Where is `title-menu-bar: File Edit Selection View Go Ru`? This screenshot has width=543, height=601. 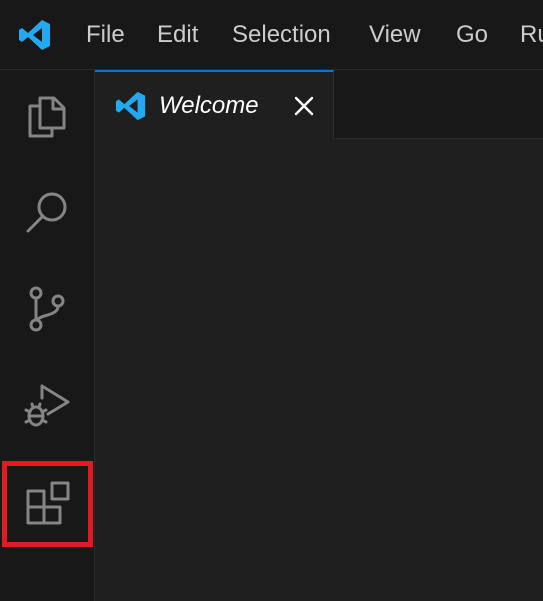
title-menu-bar: File Edit Selection View Go Ru is located at coordinates (271, 35).